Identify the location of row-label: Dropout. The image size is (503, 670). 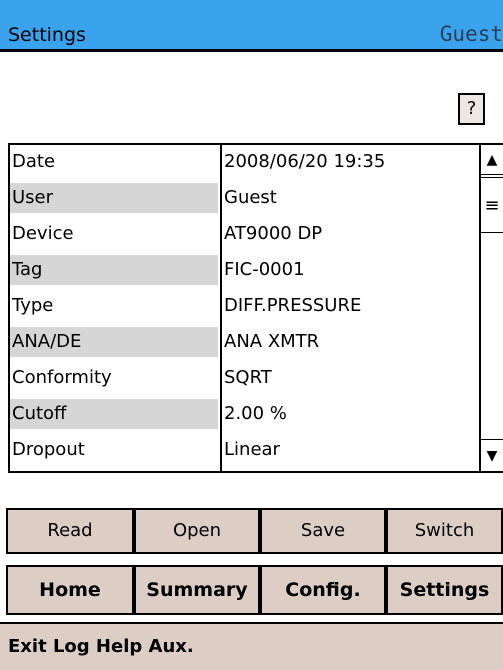
(48, 449).